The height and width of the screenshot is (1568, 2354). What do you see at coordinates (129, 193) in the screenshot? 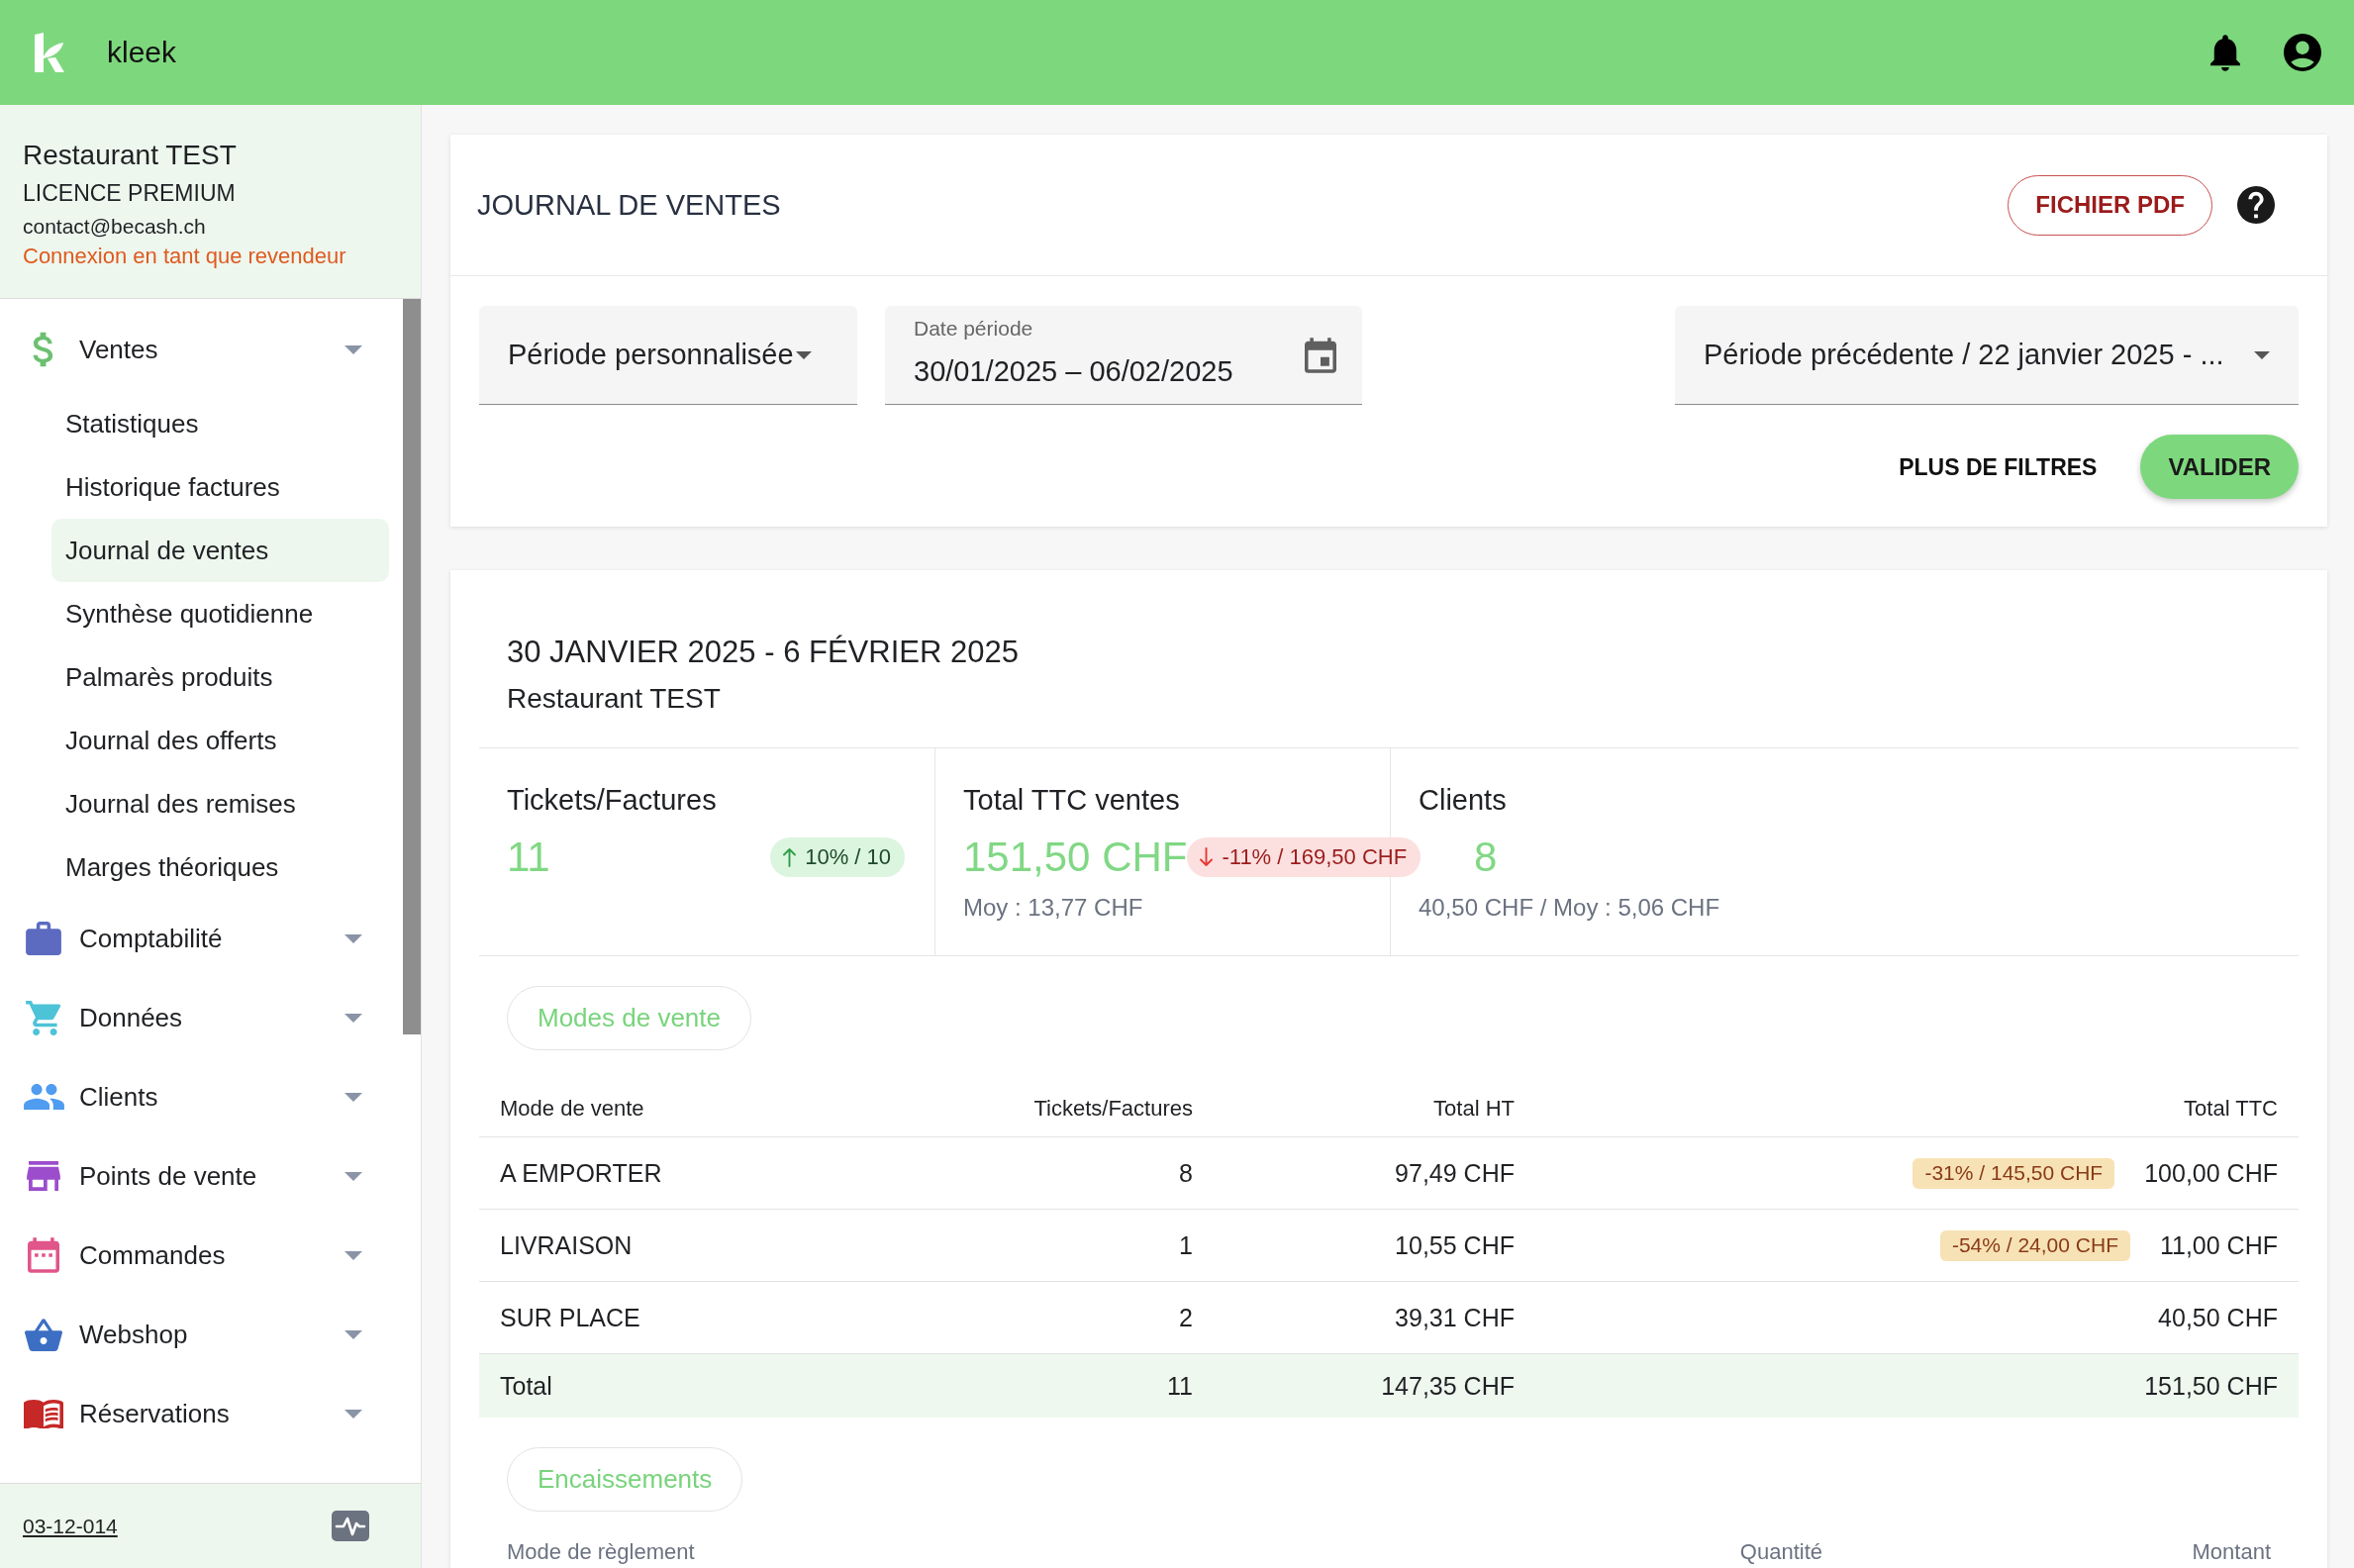
I see `license-label: LICENCE PREMIUM` at bounding box center [129, 193].